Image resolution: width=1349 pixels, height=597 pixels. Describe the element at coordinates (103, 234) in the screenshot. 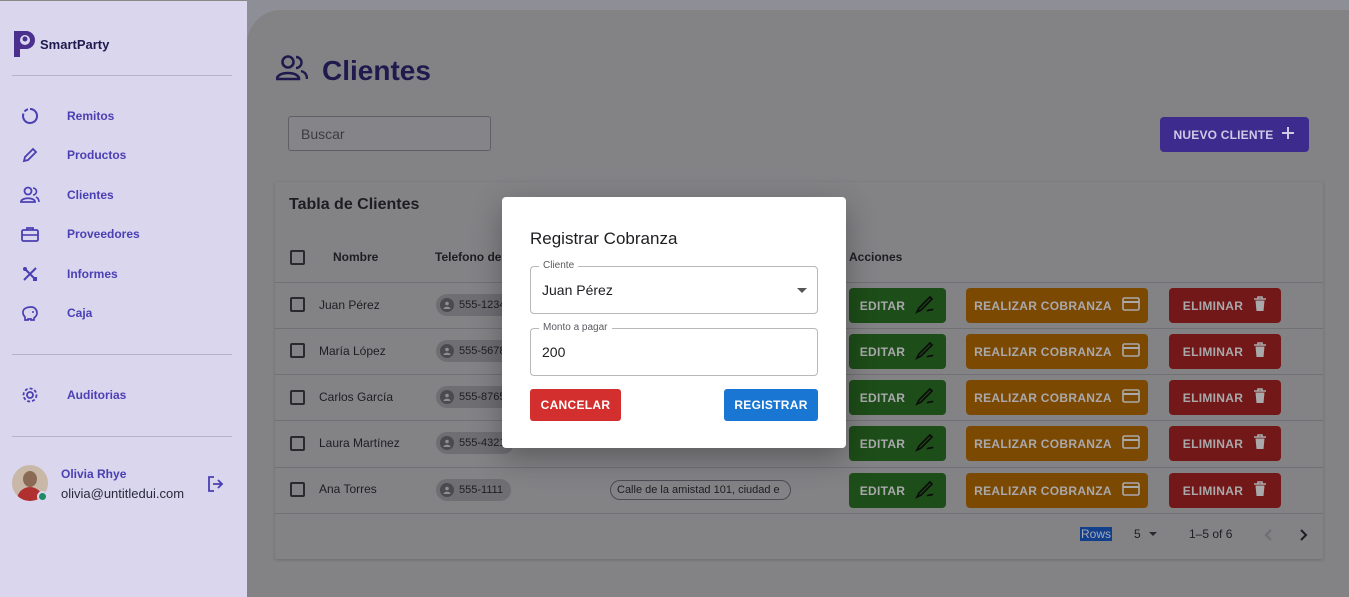

I see `sidebar-item-label: Proveedores` at that location.